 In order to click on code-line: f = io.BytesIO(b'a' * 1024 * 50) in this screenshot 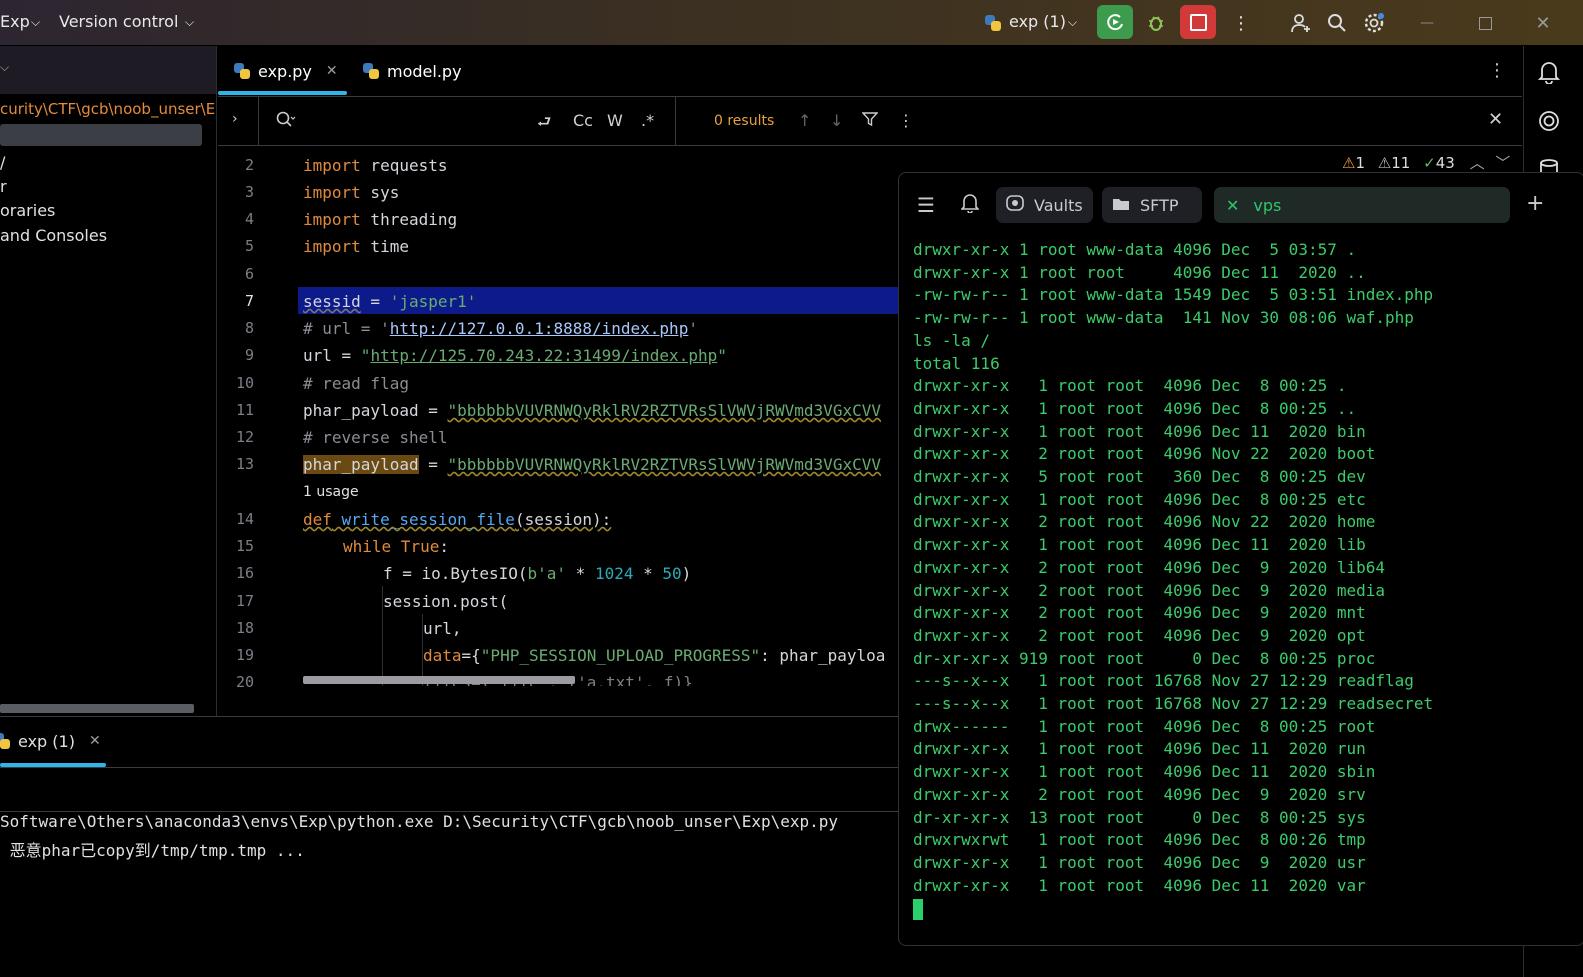, I will do `click(537, 573)`.